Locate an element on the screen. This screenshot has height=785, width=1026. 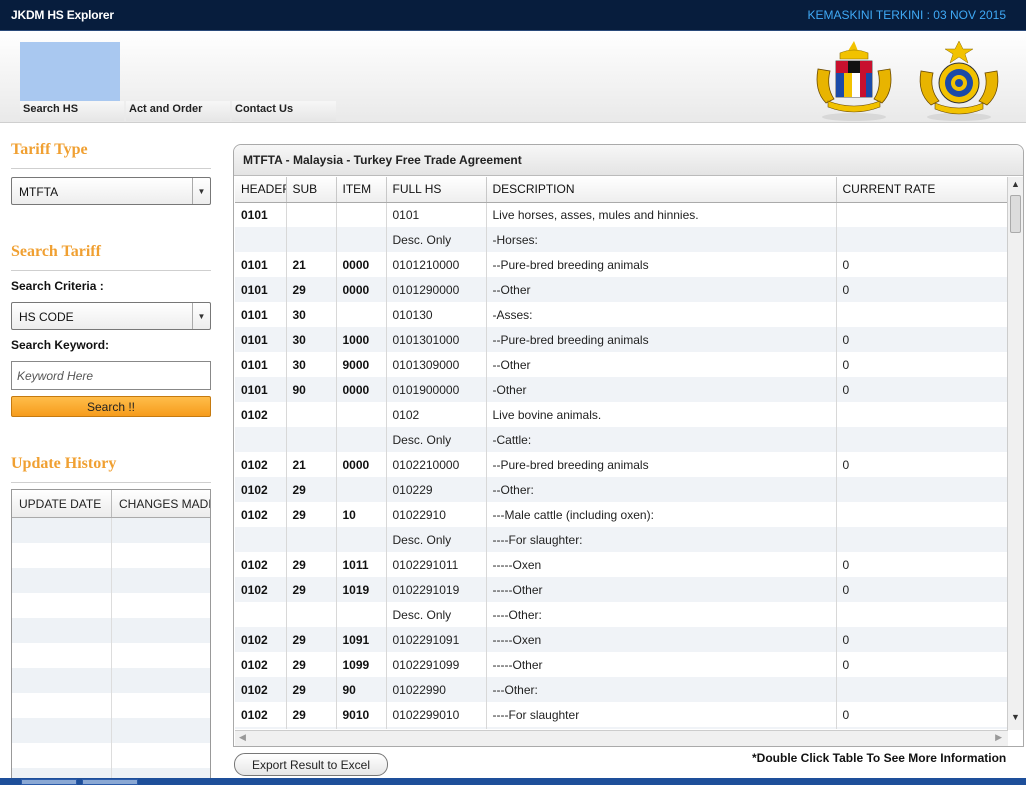
column-header-current-rate: CURRENT RATE is located at coordinates (921, 190).